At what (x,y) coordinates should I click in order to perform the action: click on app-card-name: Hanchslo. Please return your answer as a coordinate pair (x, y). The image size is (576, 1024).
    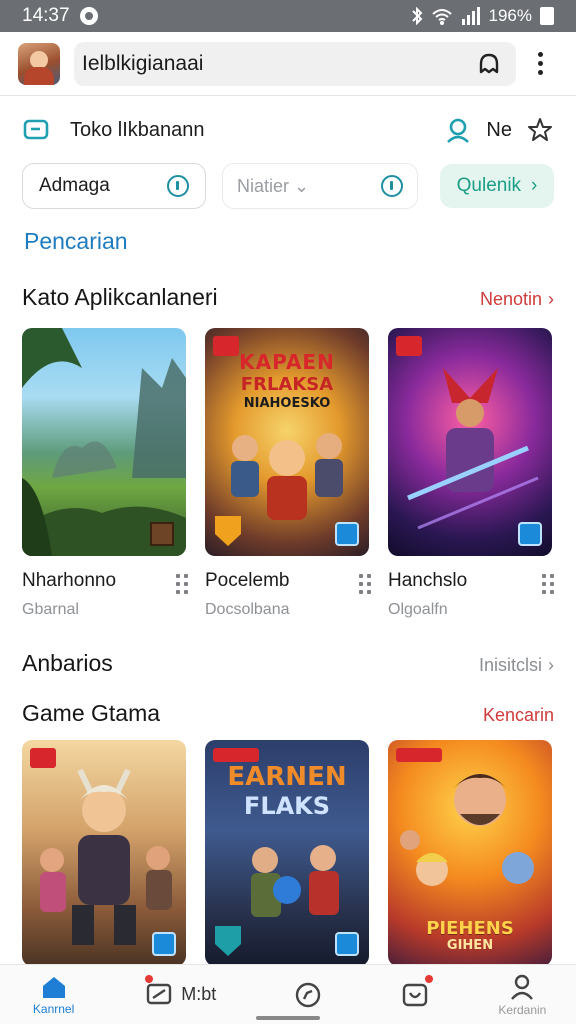
    Looking at the image, I should click on (428, 580).